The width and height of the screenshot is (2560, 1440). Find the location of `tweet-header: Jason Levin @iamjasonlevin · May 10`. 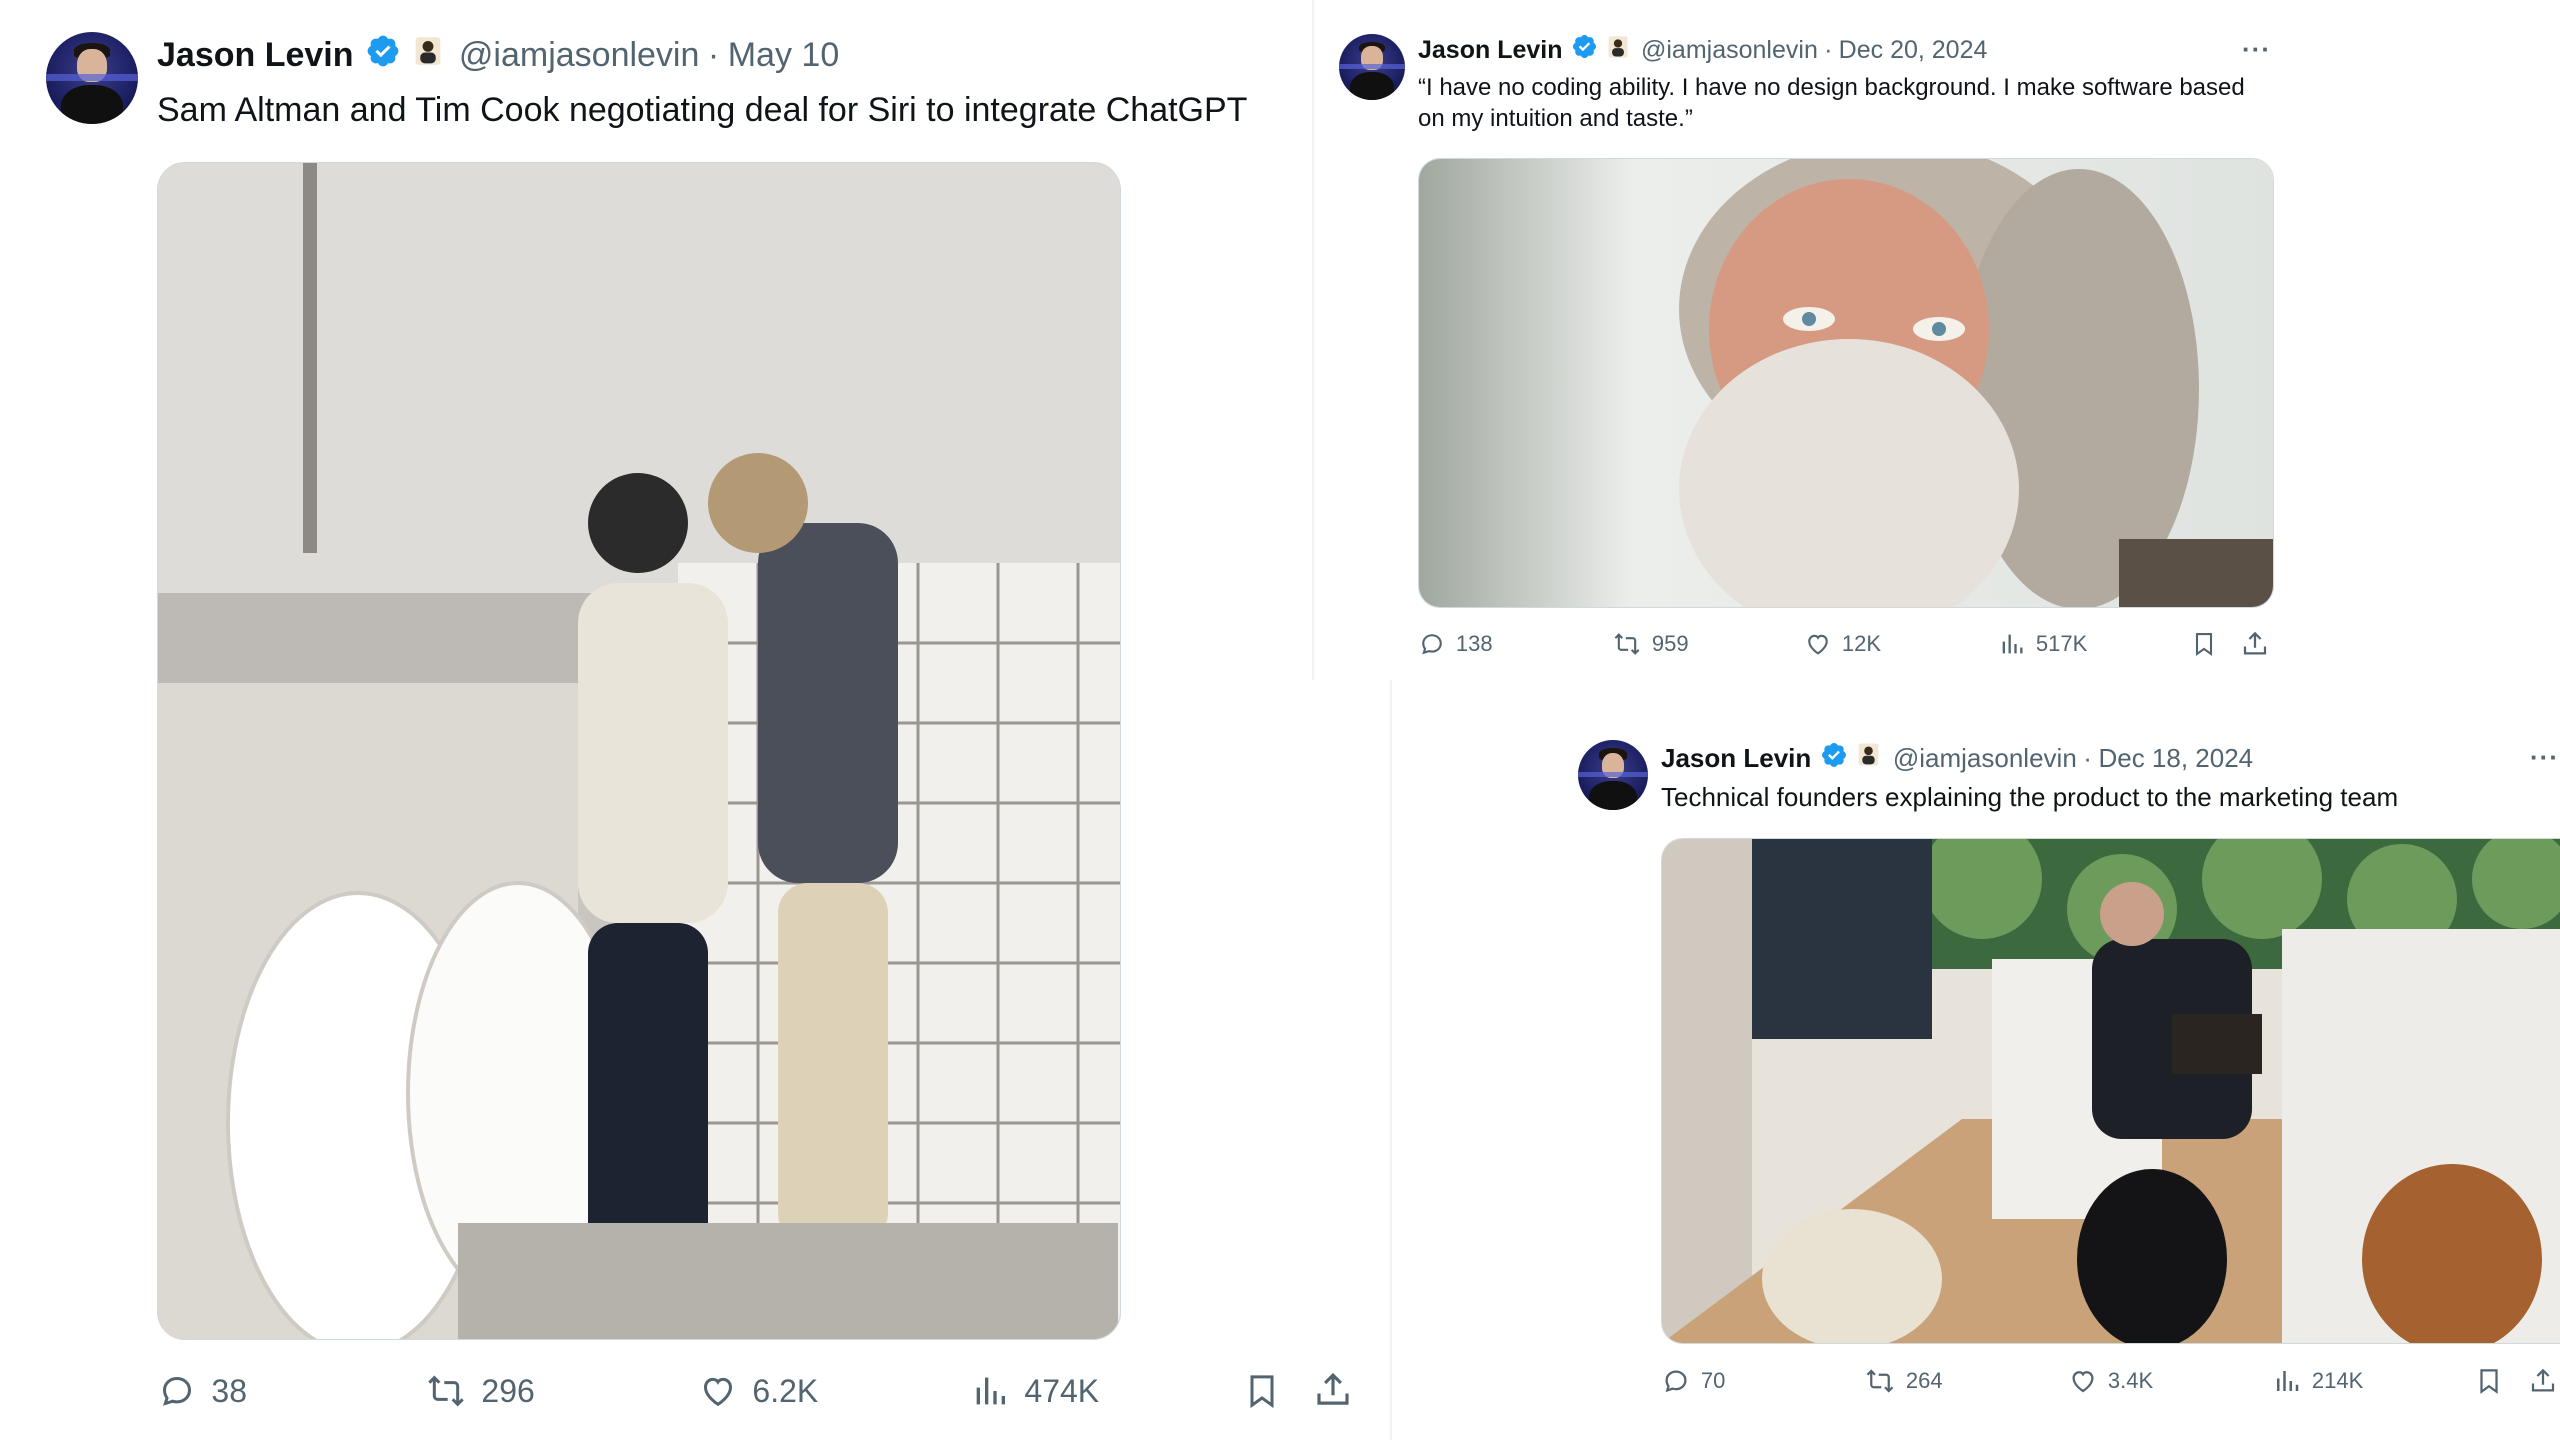

tweet-header: Jason Levin @iamjasonlevin · May 10 is located at coordinates (498, 55).